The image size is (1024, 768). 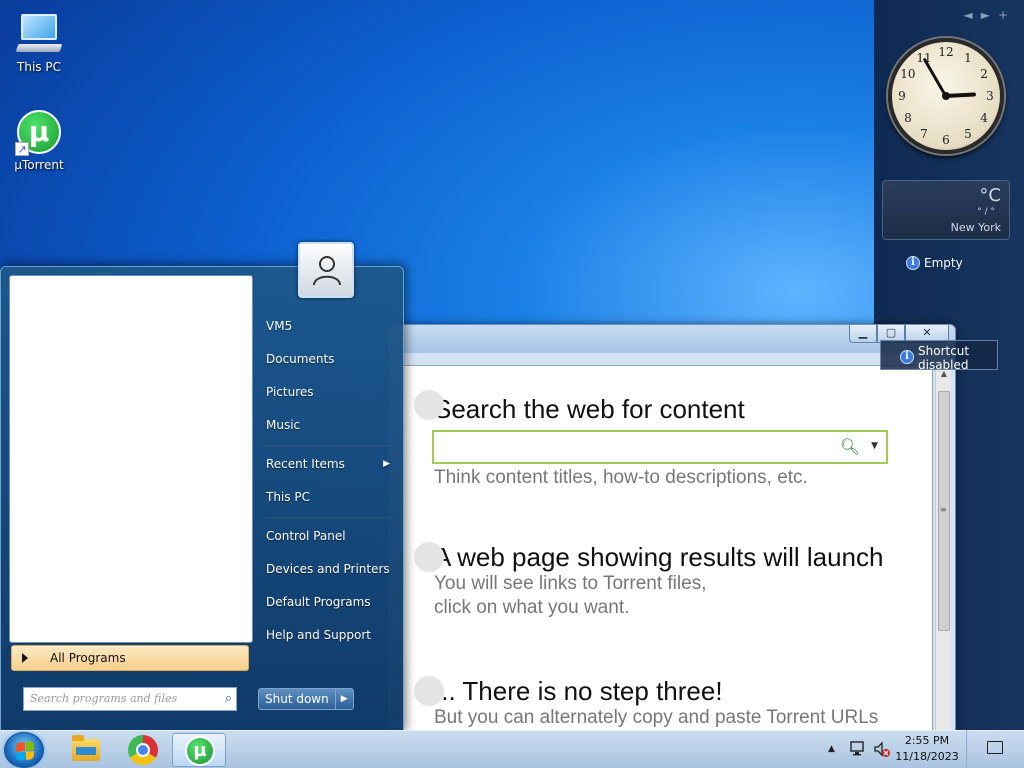 I want to click on utorrent-icon: µ ↗, so click(x=39, y=132).